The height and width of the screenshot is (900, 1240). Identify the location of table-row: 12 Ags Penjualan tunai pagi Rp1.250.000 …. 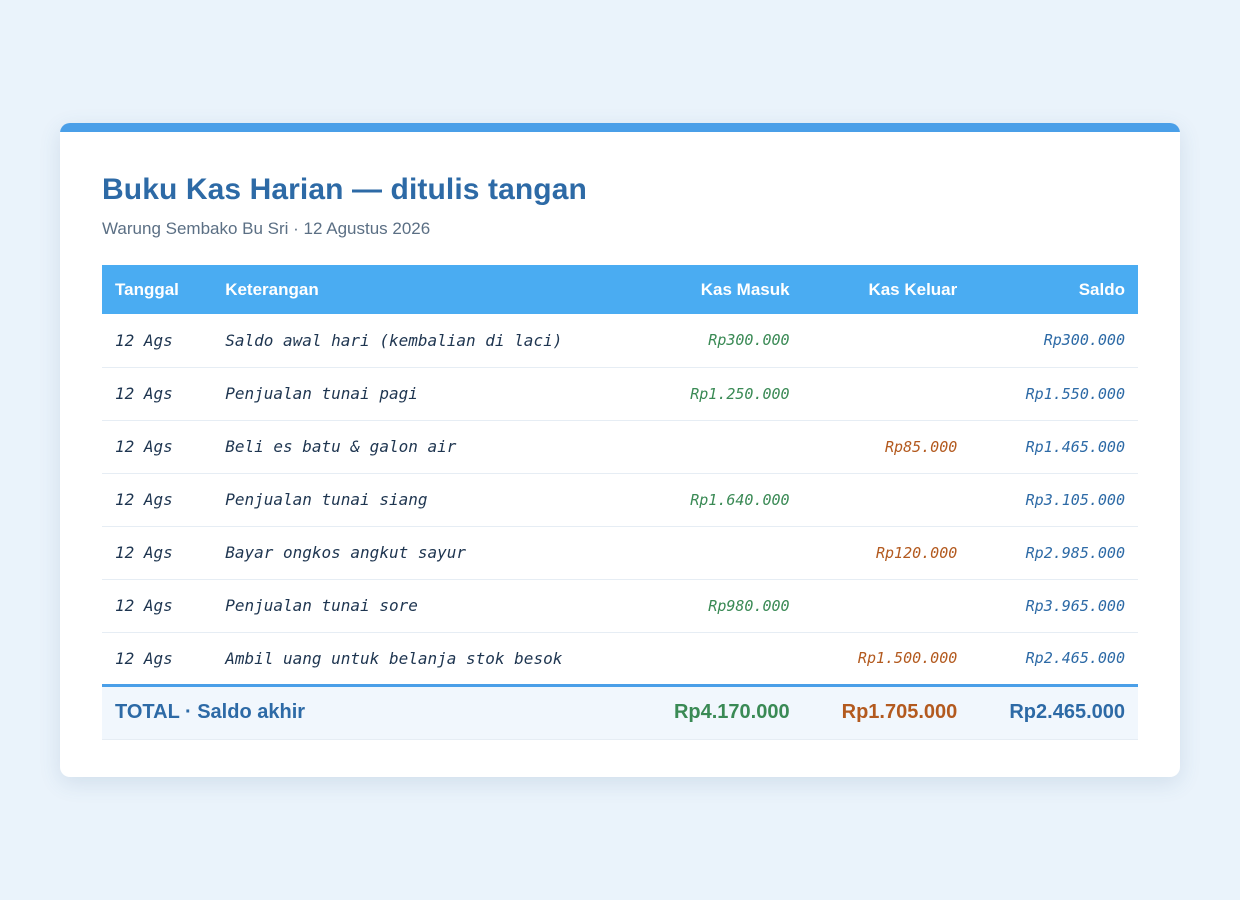
(620, 394).